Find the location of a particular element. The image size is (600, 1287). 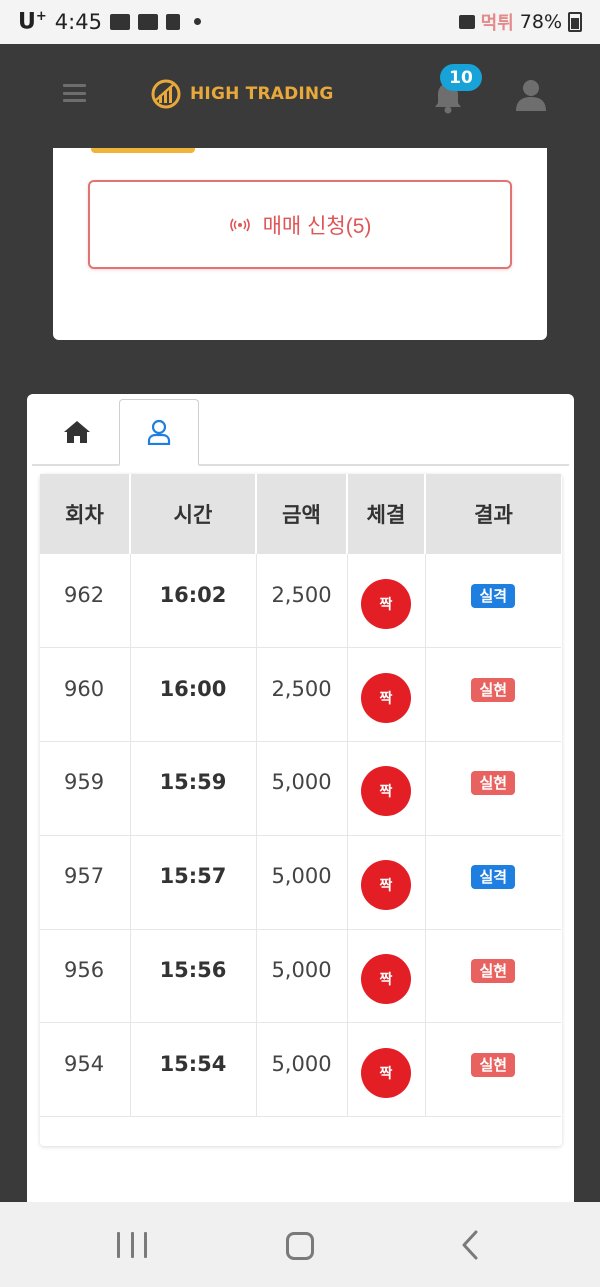

recent-apps-icon is located at coordinates (132, 1245).